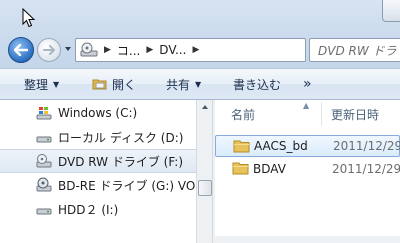  I want to click on burn-label: 書き込む, so click(257, 84).